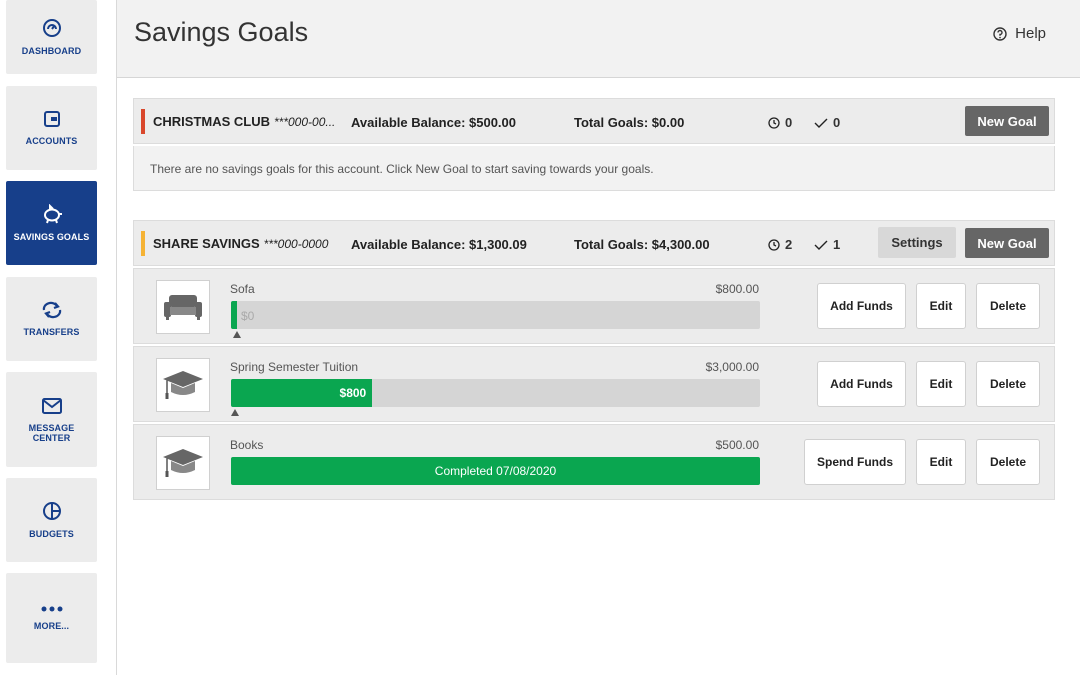 Image resolution: width=1080 pixels, height=675 pixels. What do you see at coordinates (51, 141) in the screenshot?
I see `sidebar-item-label: ACCOUNTS` at bounding box center [51, 141].